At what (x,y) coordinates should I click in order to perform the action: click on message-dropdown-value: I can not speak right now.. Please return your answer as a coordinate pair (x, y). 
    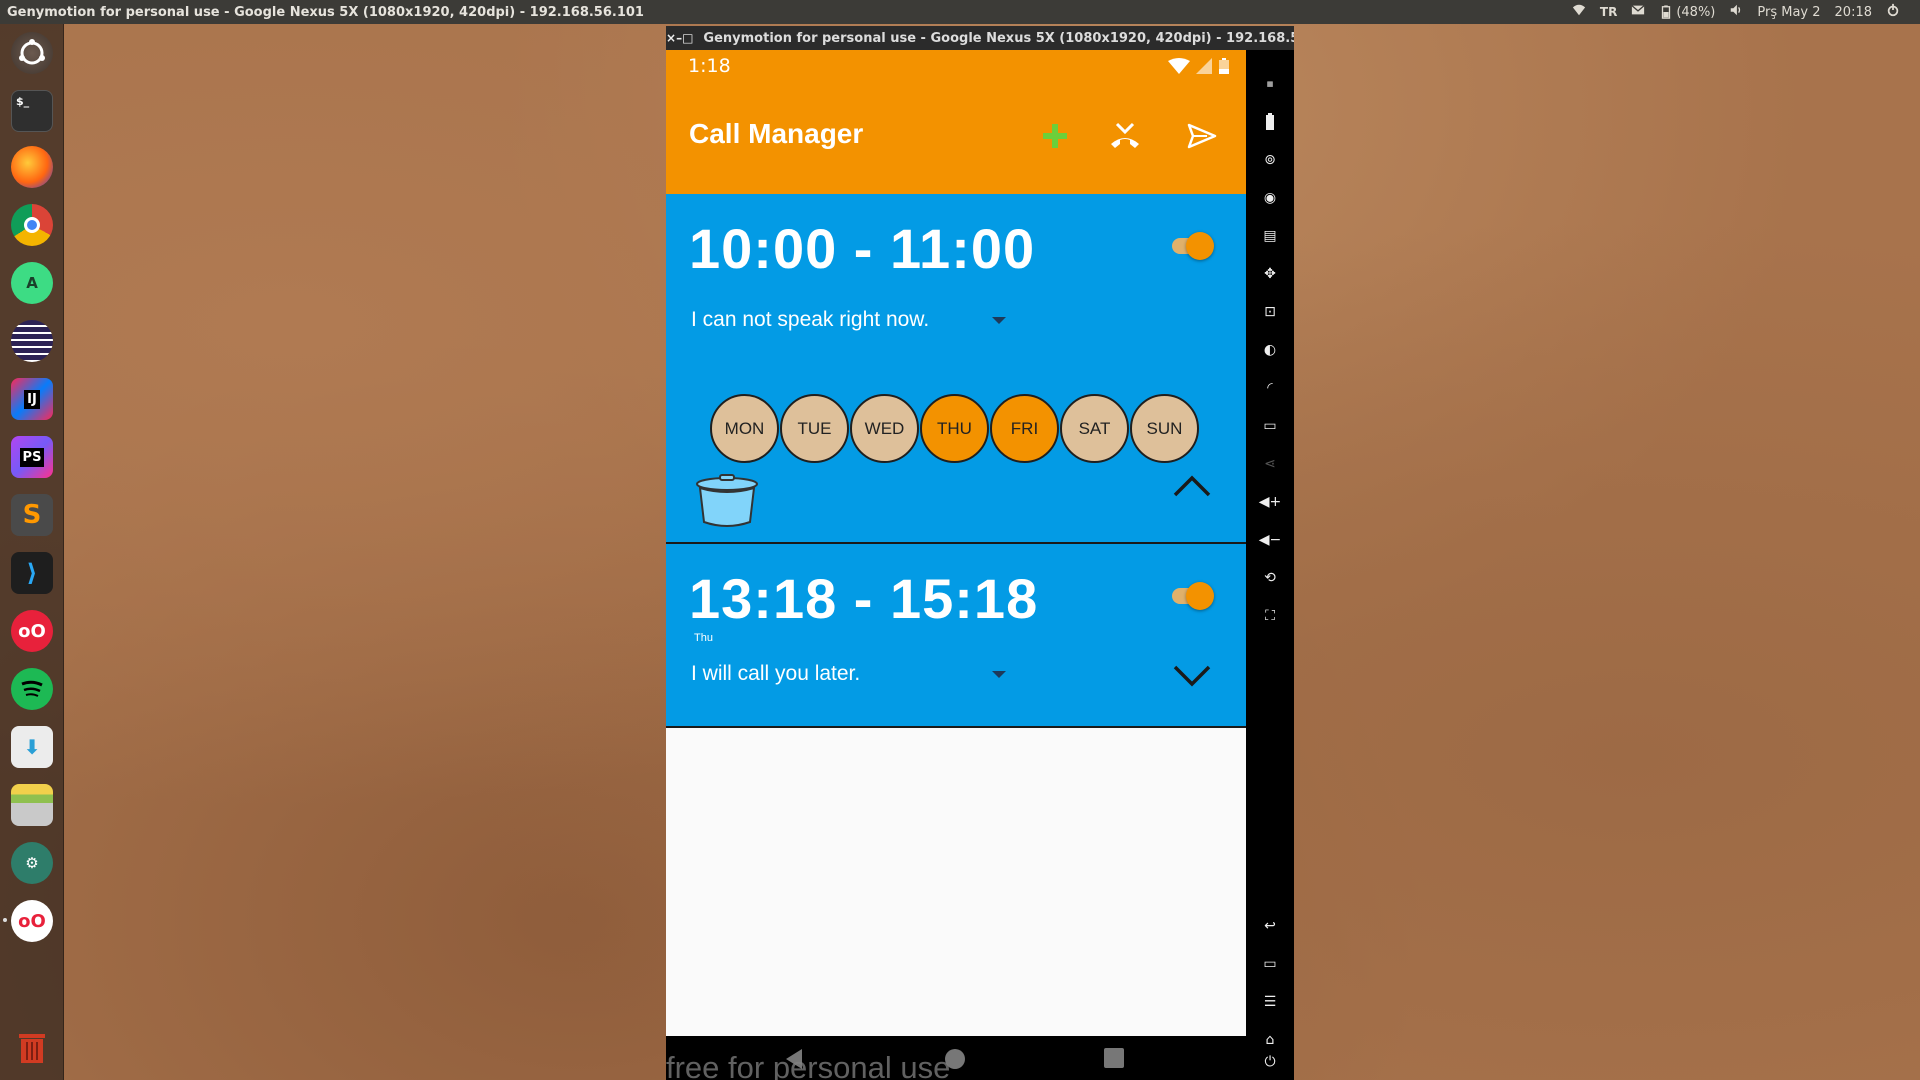
    Looking at the image, I should click on (810, 319).